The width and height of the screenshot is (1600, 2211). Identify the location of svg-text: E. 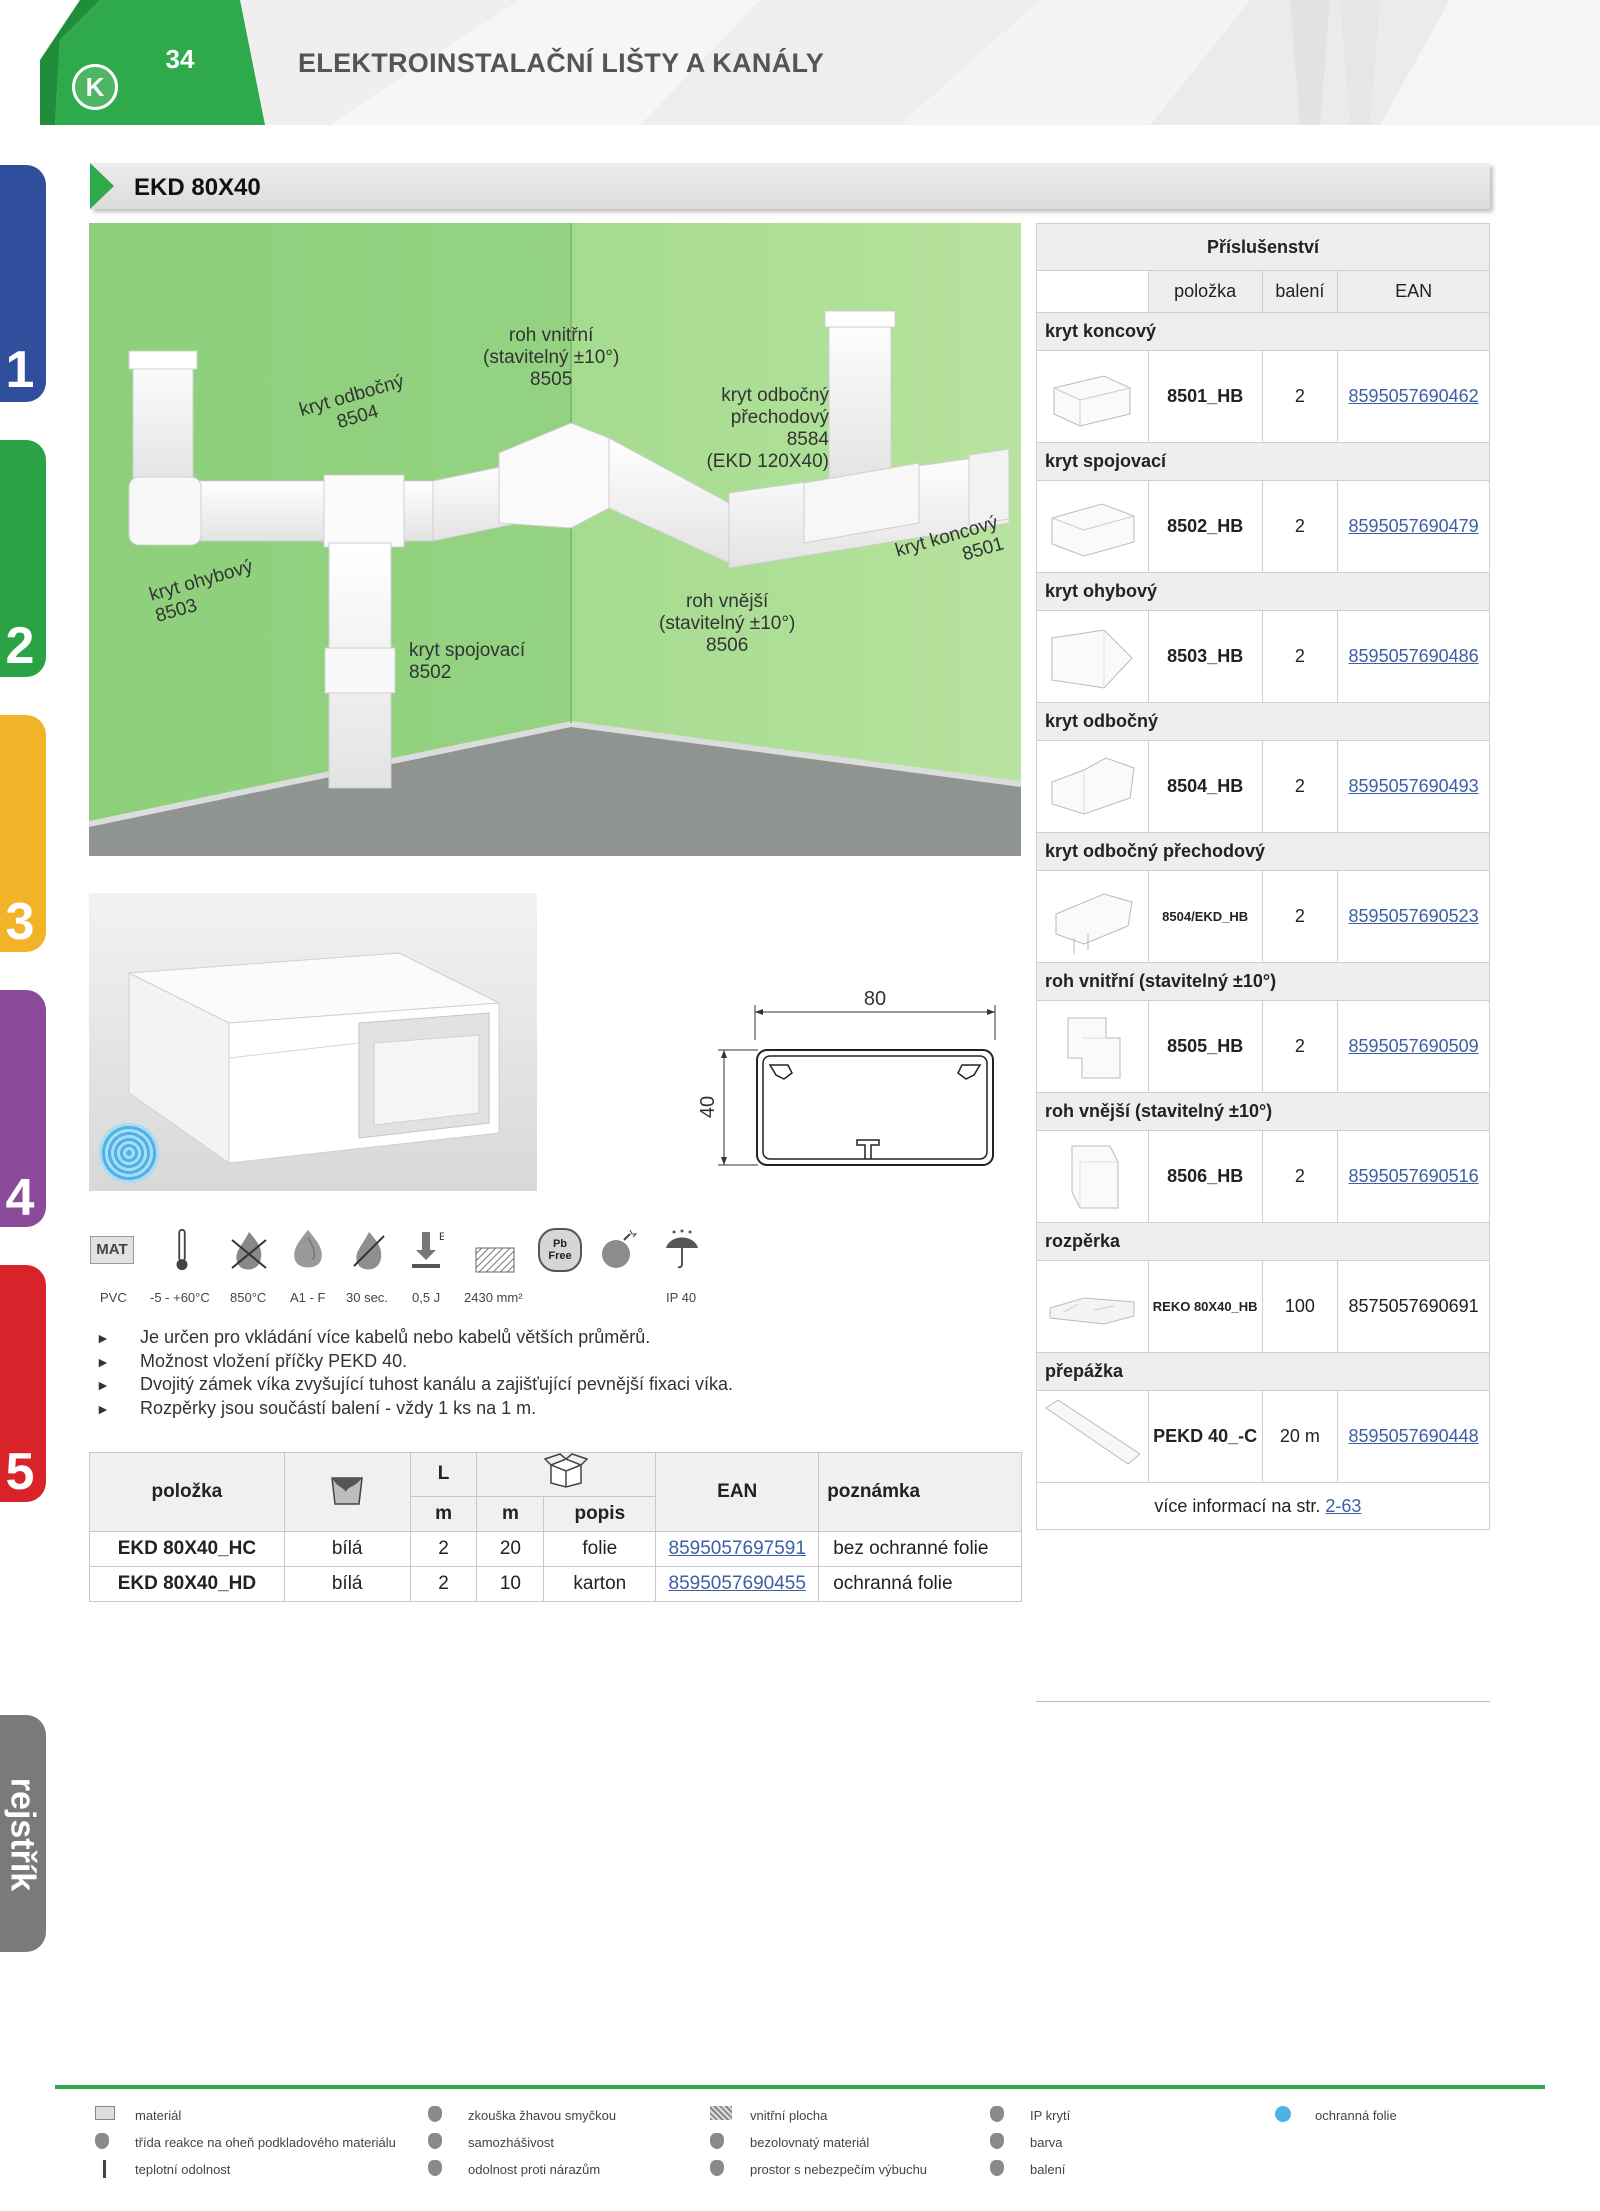
(441, 1237).